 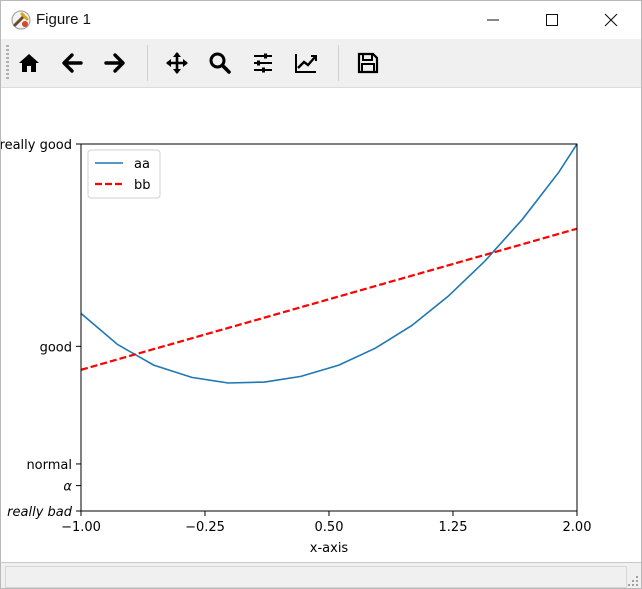 I want to click on home-icon, so click(x=29, y=63).